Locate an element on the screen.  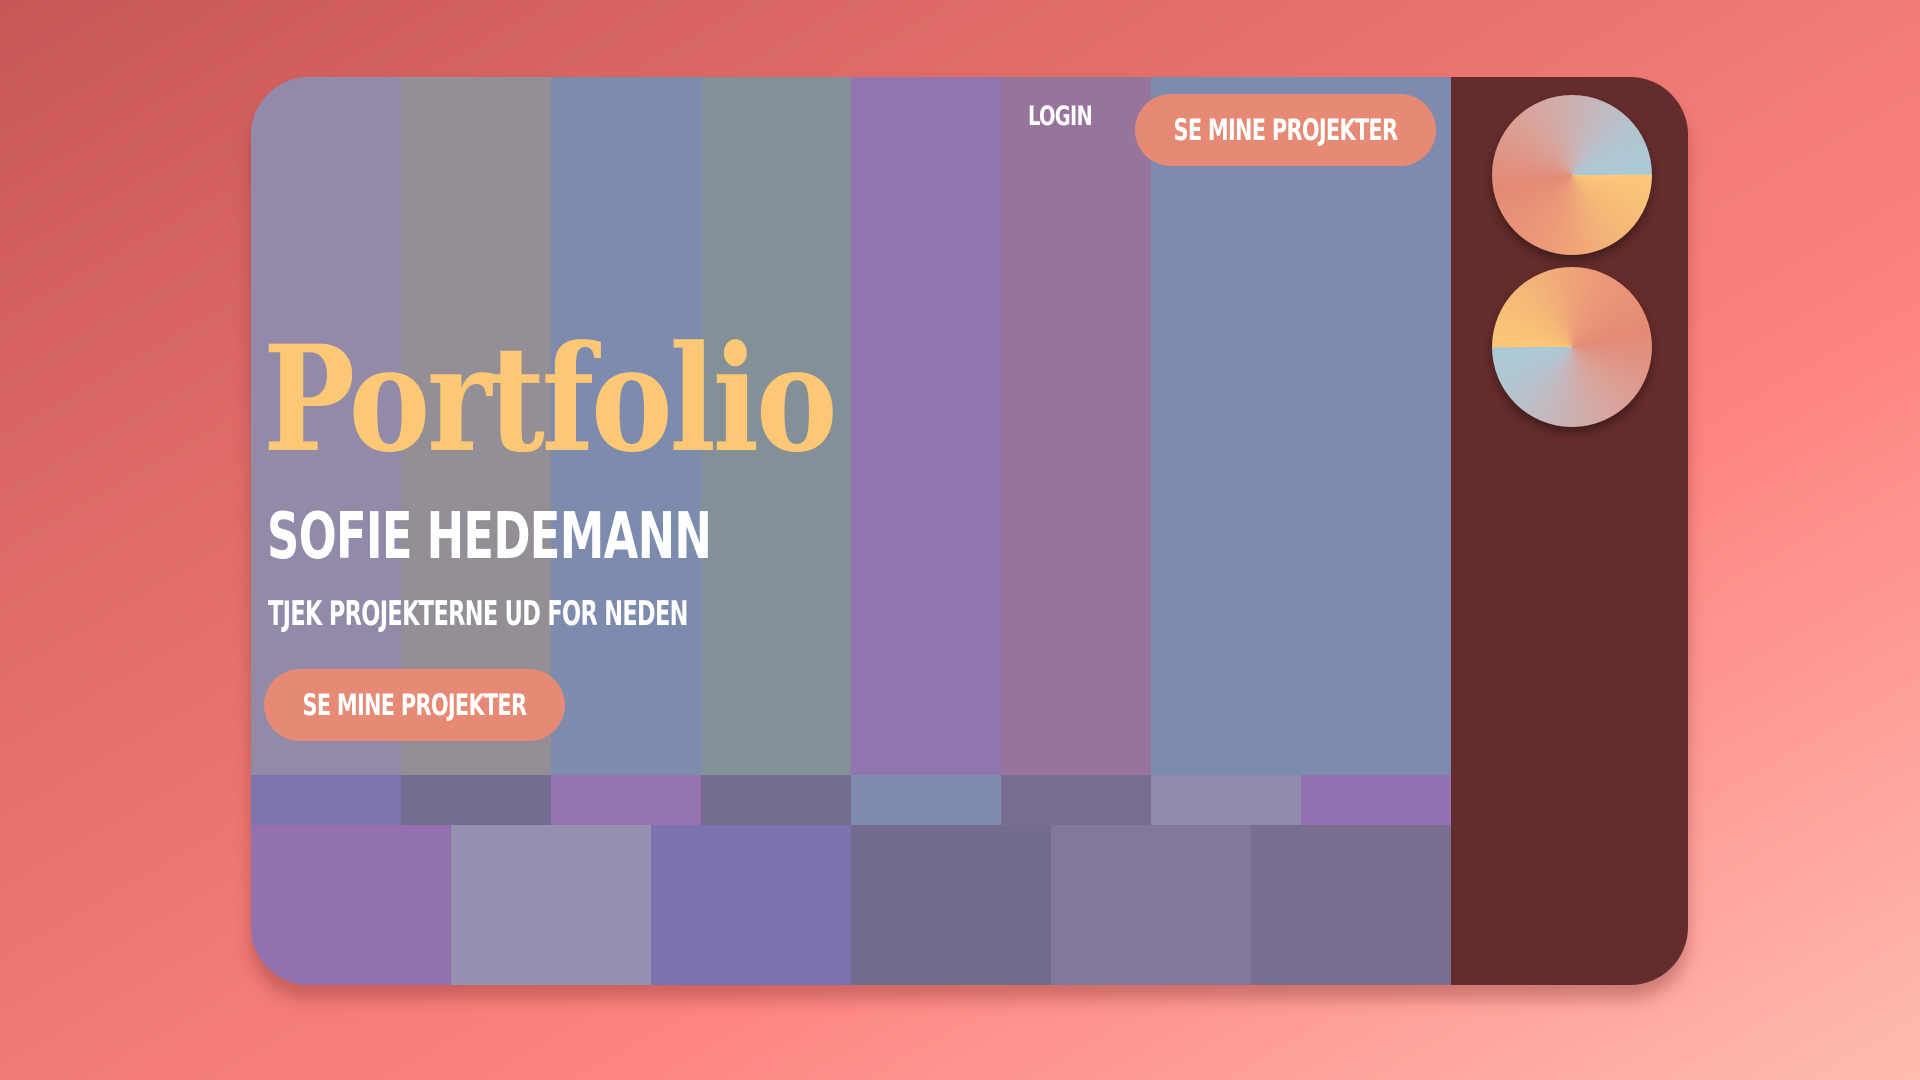
hero-subtitle: TJEK PROJEKTERNE UD FOR NEDEN is located at coordinates (478, 614).